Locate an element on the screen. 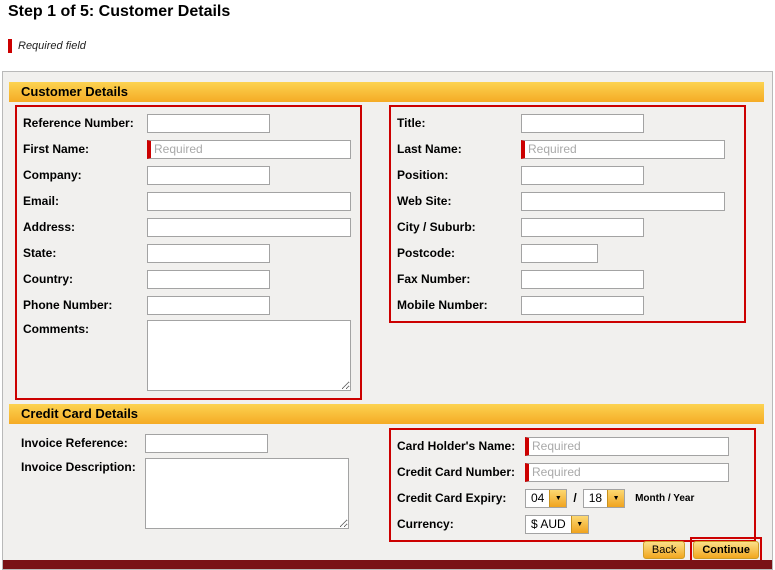 The height and width of the screenshot is (570, 775). required-field-label: Required field is located at coordinates (52, 46).